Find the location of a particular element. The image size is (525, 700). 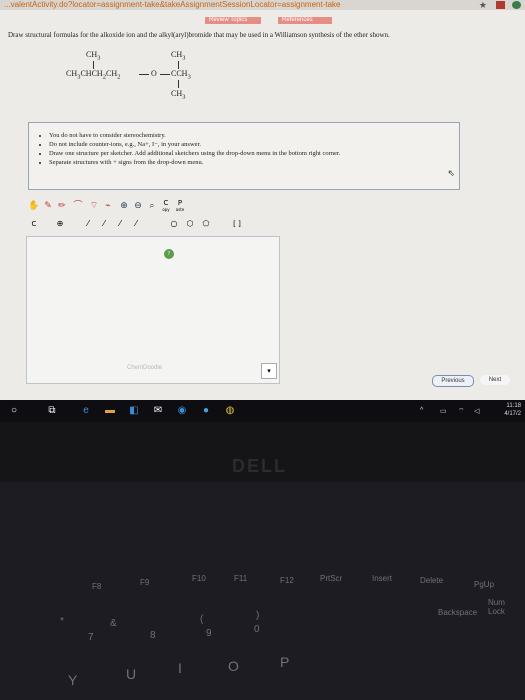

help-icon: ? is located at coordinates (169, 254).